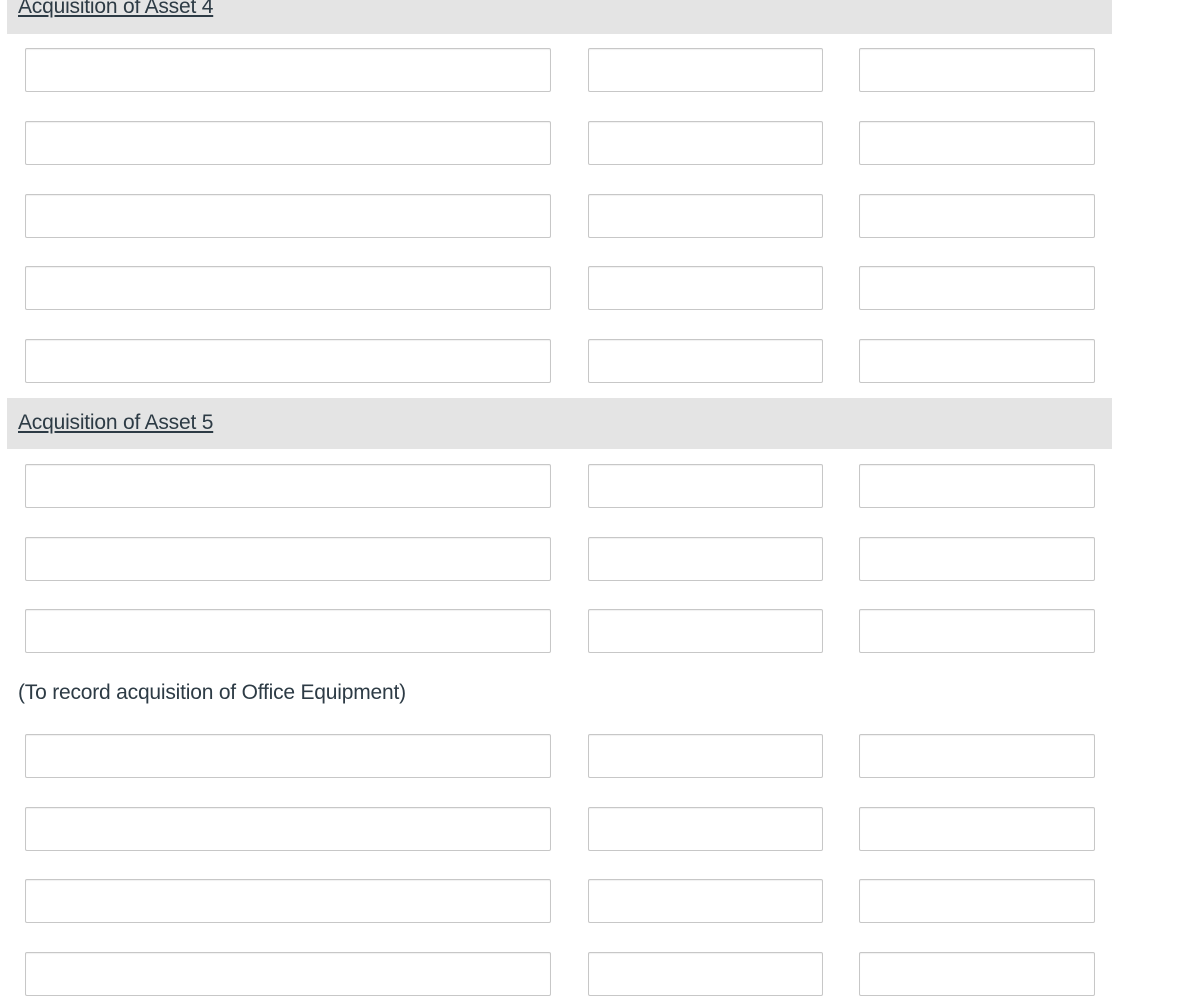  I want to click on section-title: Acquisition of Asset 5, so click(115, 423).